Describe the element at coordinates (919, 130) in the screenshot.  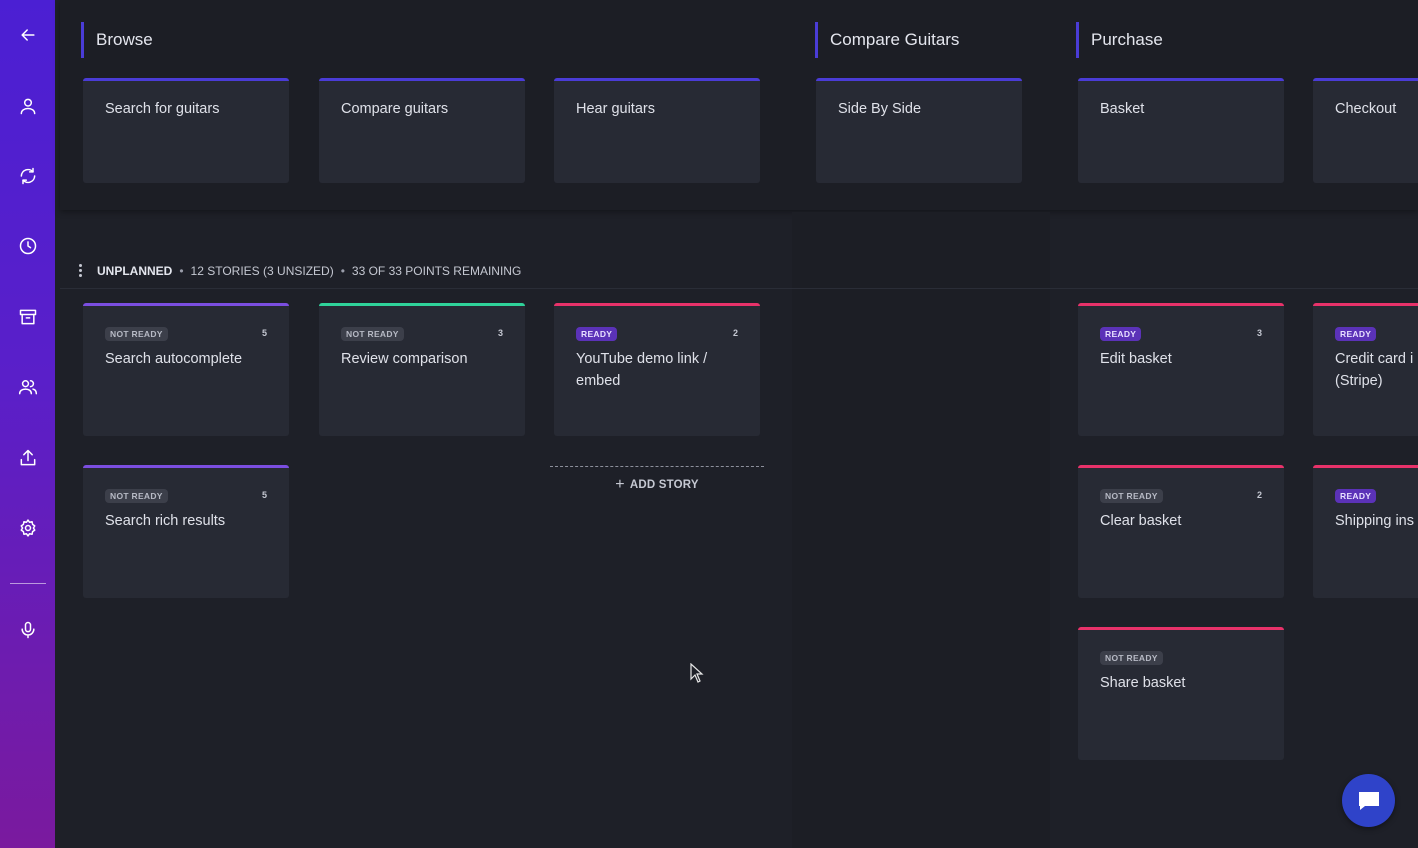
I see `step-card: Side By Side` at that location.